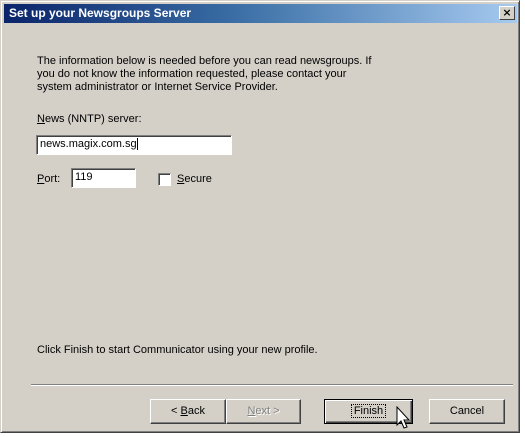 This screenshot has height=437, width=525. I want to click on port-input: 119, so click(103, 178).